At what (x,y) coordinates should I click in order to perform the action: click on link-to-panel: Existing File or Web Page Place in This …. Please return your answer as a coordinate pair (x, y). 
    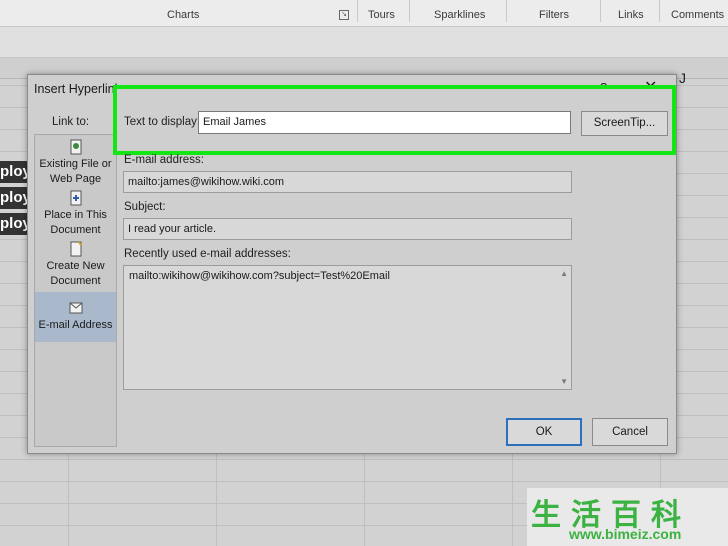
    Looking at the image, I should click on (75, 290).